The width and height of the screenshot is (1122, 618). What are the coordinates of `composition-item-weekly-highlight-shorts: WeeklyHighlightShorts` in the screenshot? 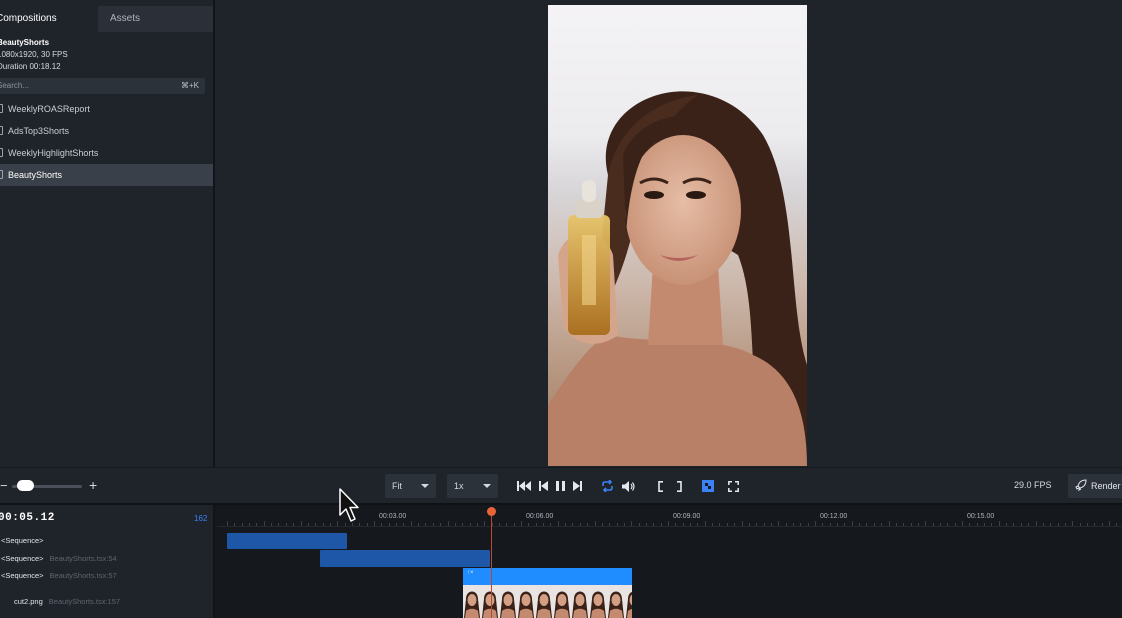 It's located at (106, 153).